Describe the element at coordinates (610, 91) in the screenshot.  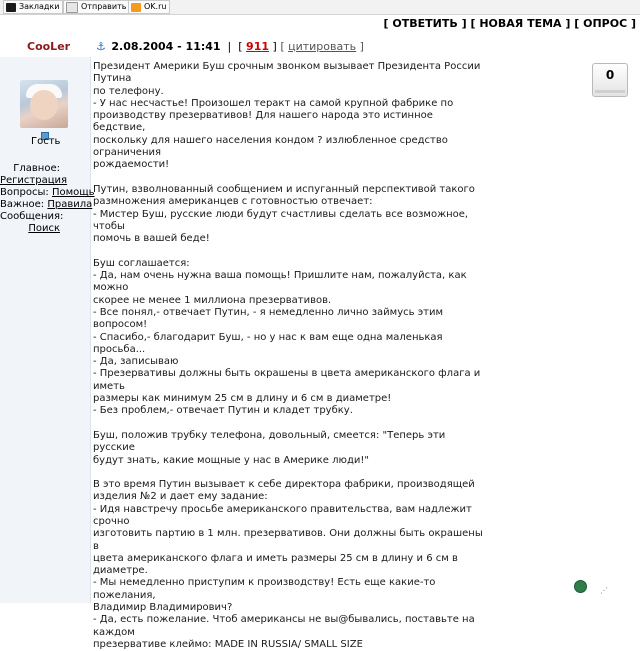
I see `rating-bar` at that location.